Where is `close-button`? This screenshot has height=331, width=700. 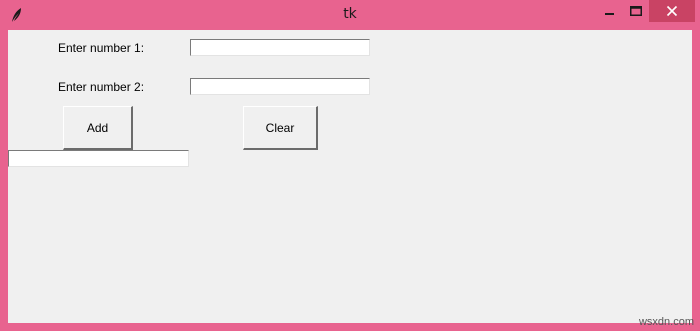 close-button is located at coordinates (672, 11).